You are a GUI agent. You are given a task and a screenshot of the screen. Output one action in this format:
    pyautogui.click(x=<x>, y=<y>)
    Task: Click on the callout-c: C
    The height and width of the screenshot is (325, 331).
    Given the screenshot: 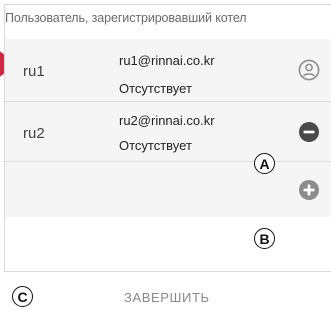 What is the action you would take?
    pyautogui.click(x=22, y=296)
    